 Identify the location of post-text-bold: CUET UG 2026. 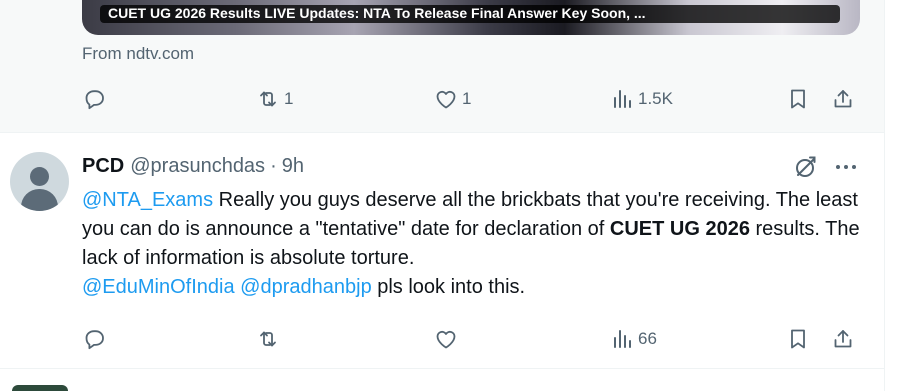
(679, 229).